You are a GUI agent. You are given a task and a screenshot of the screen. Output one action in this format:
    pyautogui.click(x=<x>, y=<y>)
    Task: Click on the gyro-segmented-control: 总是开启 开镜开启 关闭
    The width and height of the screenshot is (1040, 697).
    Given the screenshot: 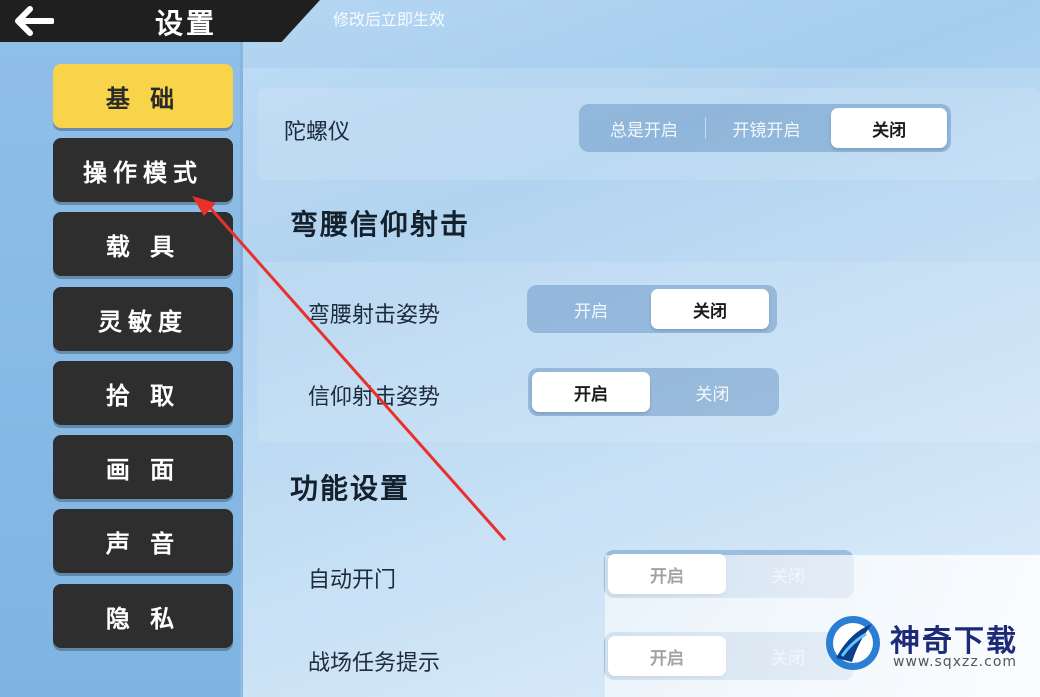 What is the action you would take?
    pyautogui.click(x=765, y=128)
    